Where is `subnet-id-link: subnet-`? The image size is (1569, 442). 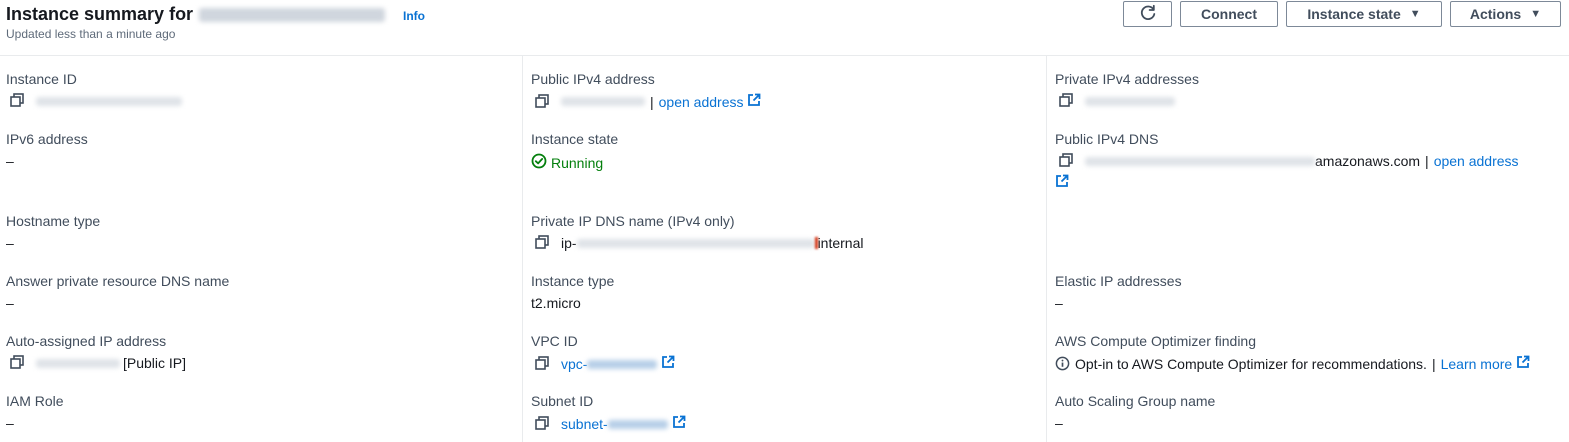 subnet-id-link: subnet- is located at coordinates (614, 424).